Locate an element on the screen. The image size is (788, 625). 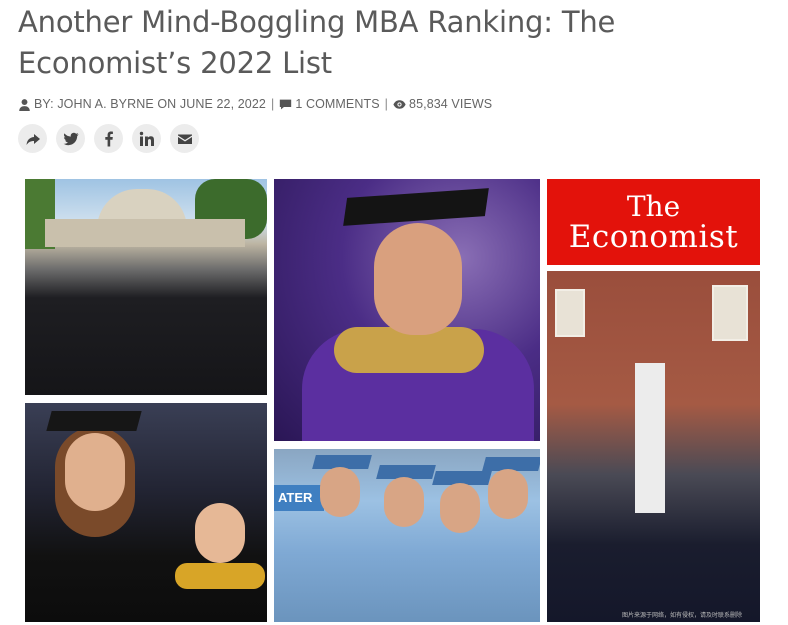
eye-icon is located at coordinates (399, 104).